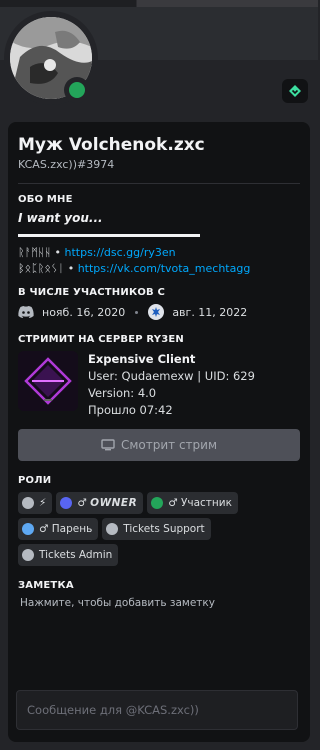 The height and width of the screenshot is (750, 320). I want to click on role-tag: ⚡, so click(35, 503).